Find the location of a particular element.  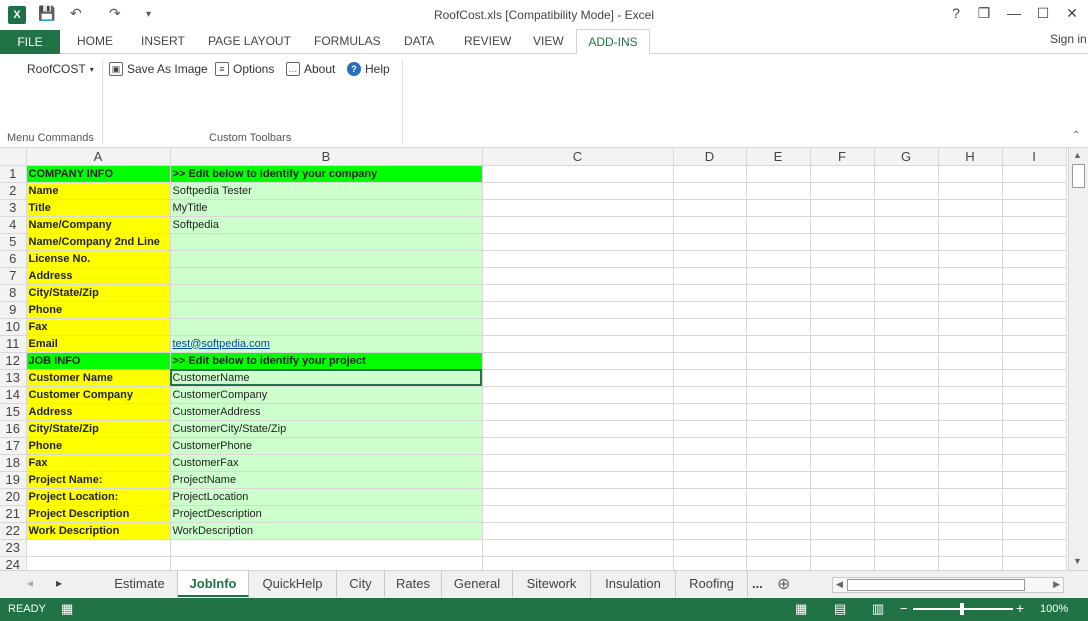

sheet-tab-sitework: Sitework is located at coordinates (552, 584).